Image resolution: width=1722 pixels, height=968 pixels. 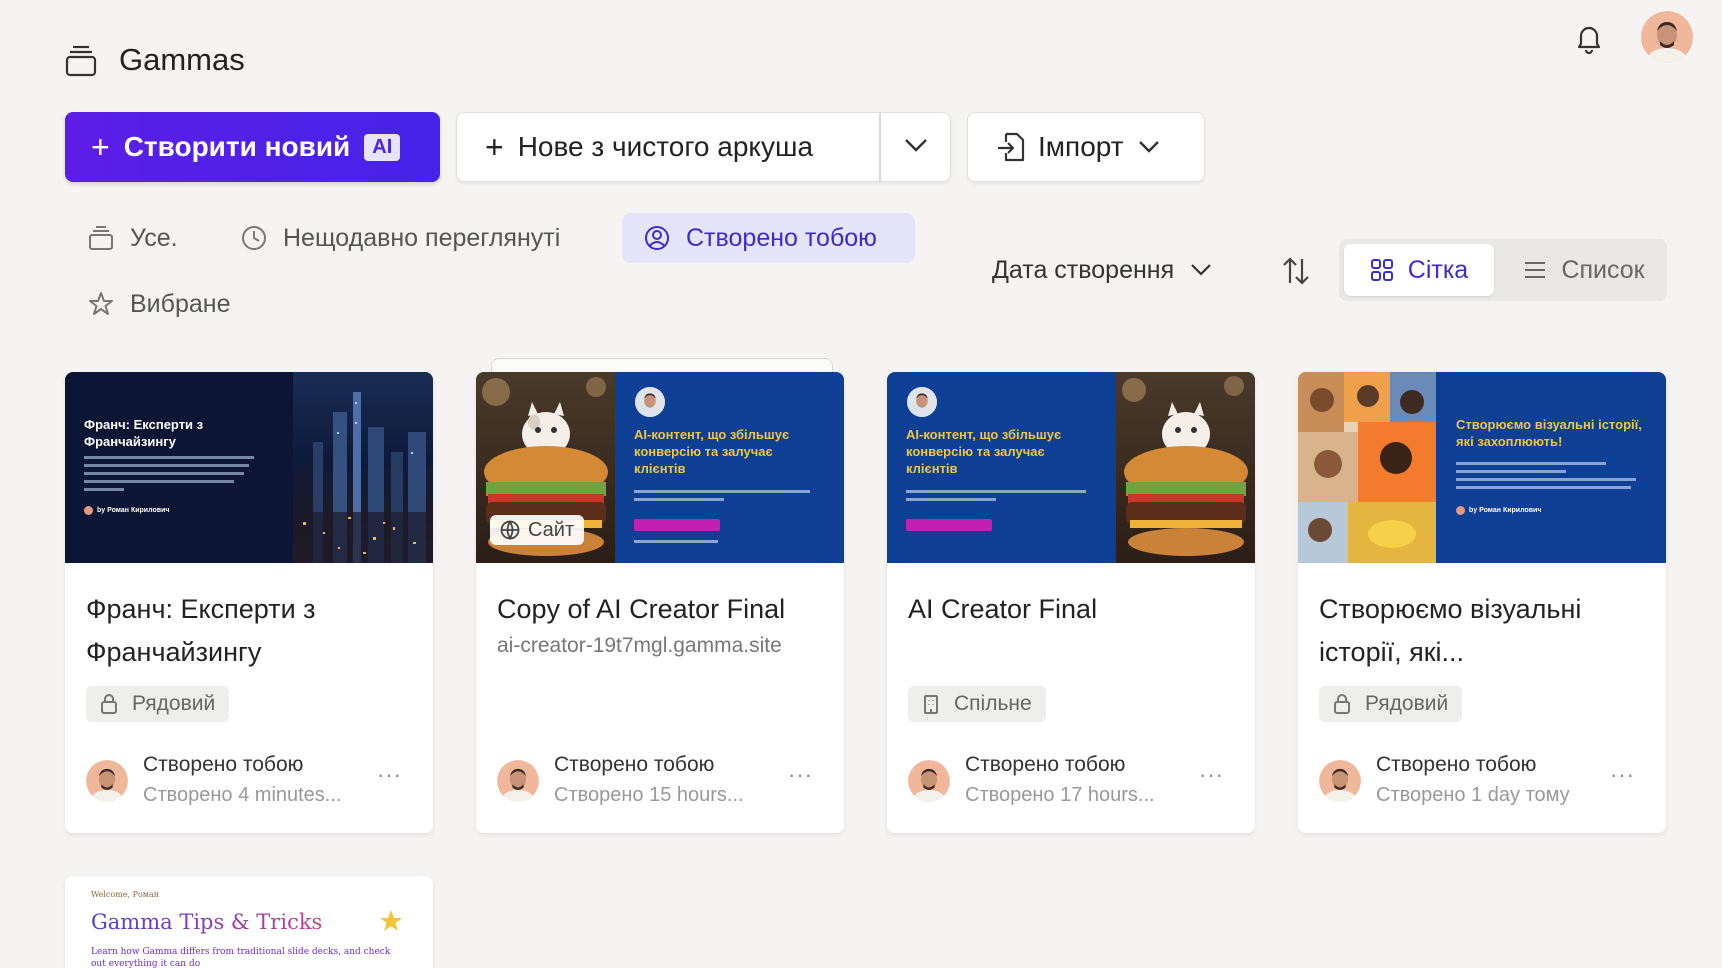 I want to click on card-title: Франч: Експерти з Франчайзингу, so click(x=201, y=630).